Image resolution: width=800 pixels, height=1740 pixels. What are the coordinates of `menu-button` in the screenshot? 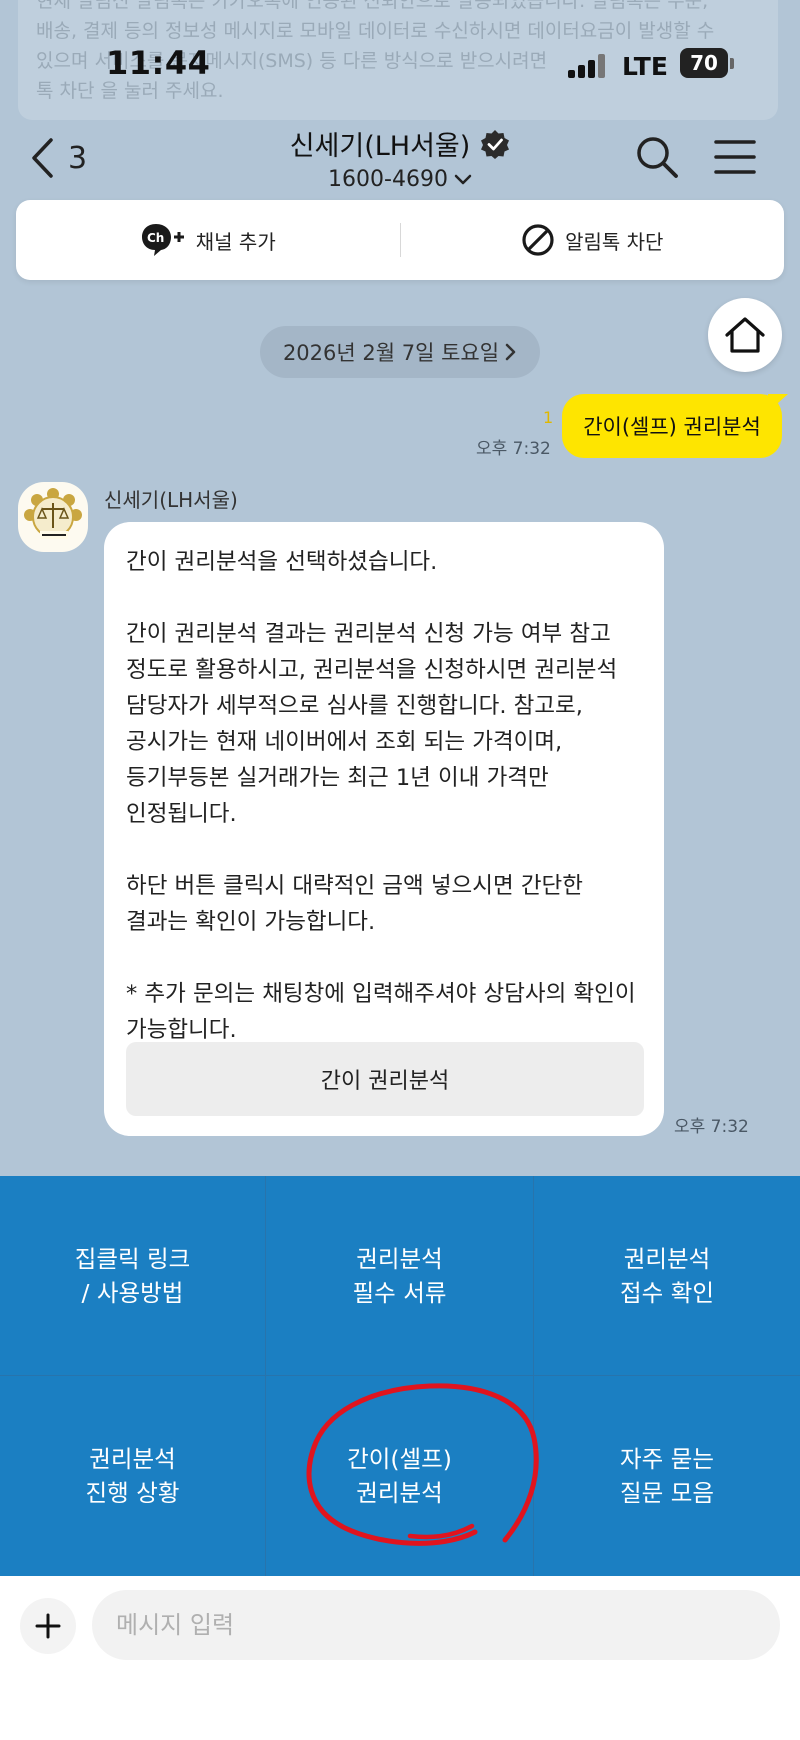 It's located at (735, 157).